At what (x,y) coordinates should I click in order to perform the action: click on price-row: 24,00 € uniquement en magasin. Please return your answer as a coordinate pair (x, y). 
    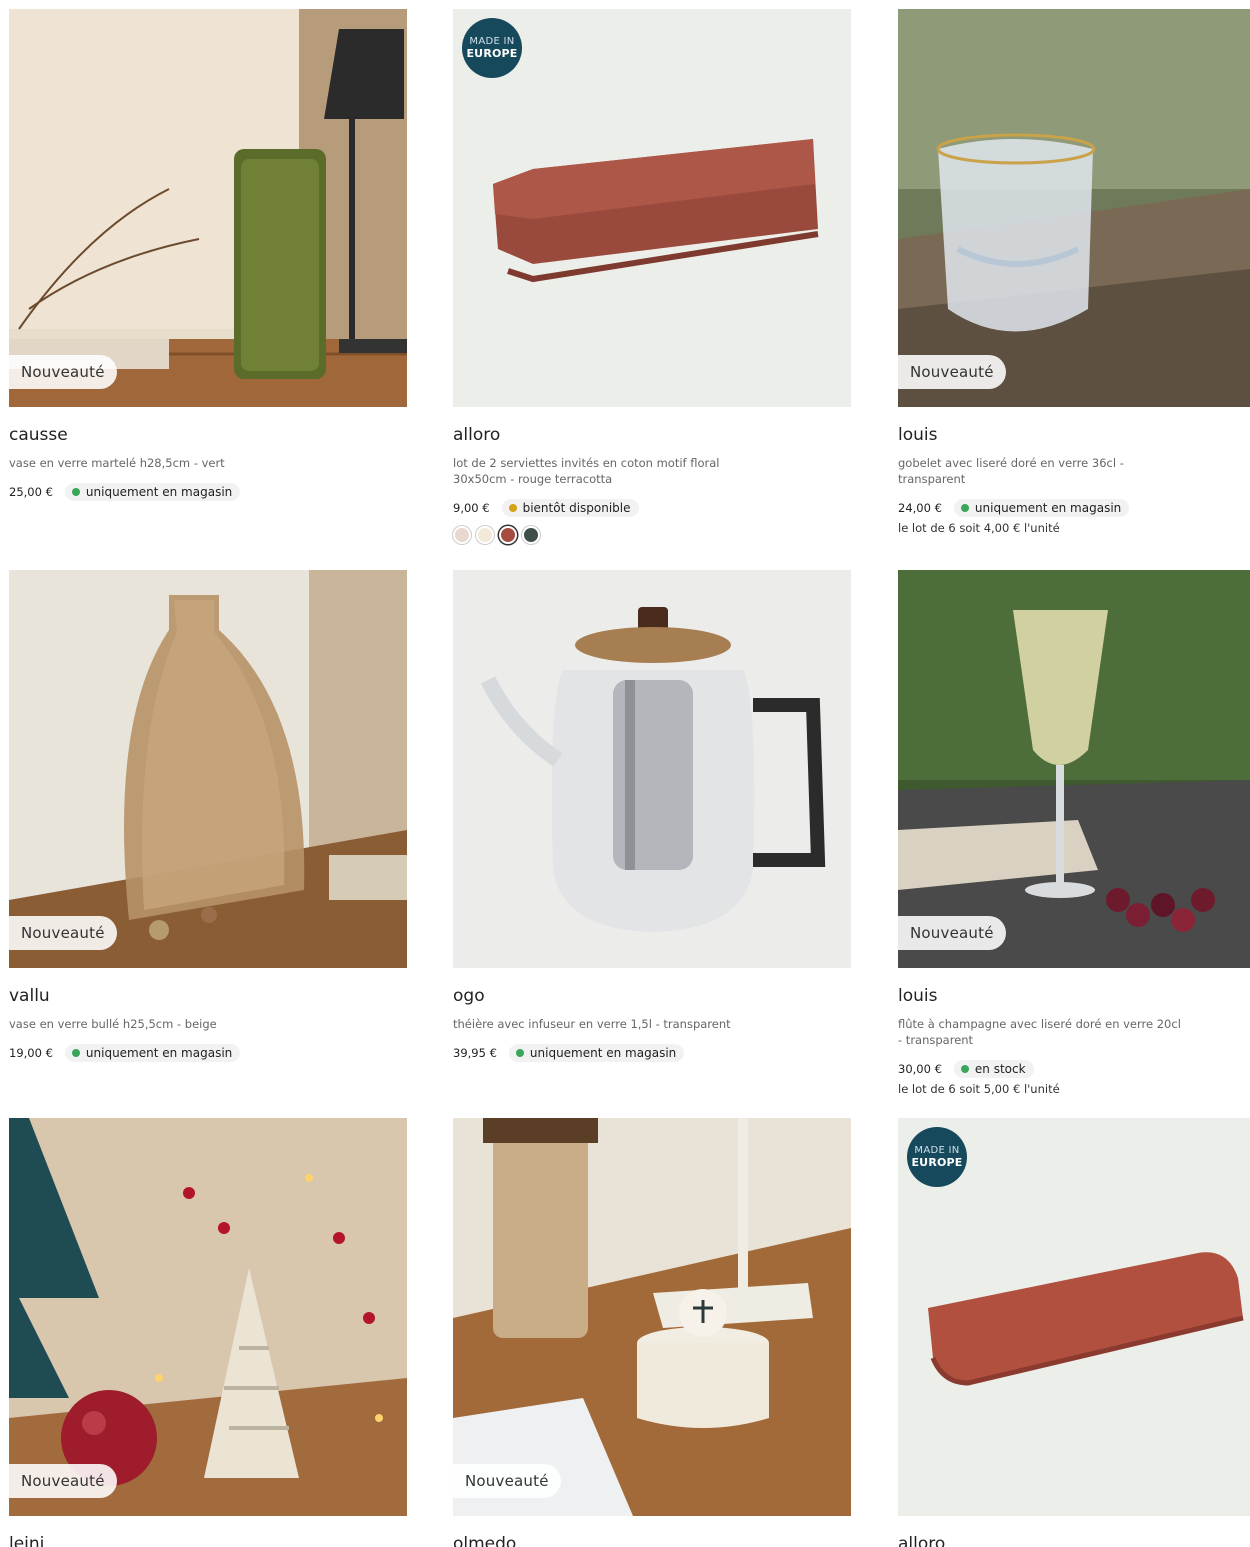
    Looking at the image, I should click on (1074, 508).